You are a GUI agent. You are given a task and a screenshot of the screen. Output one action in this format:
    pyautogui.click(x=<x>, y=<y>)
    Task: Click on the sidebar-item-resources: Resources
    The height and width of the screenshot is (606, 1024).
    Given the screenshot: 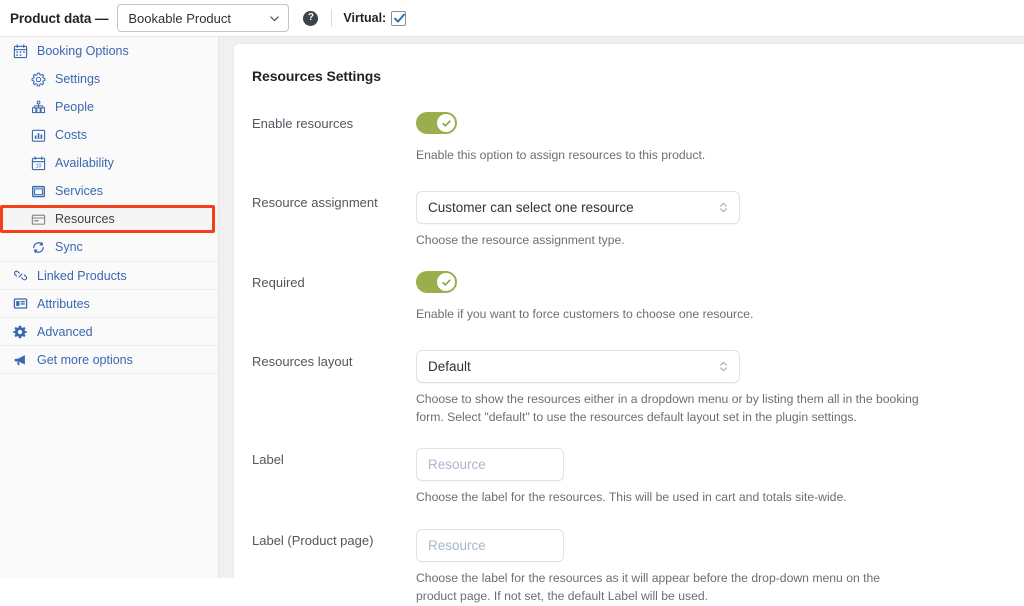 What is the action you would take?
    pyautogui.click(x=109, y=219)
    